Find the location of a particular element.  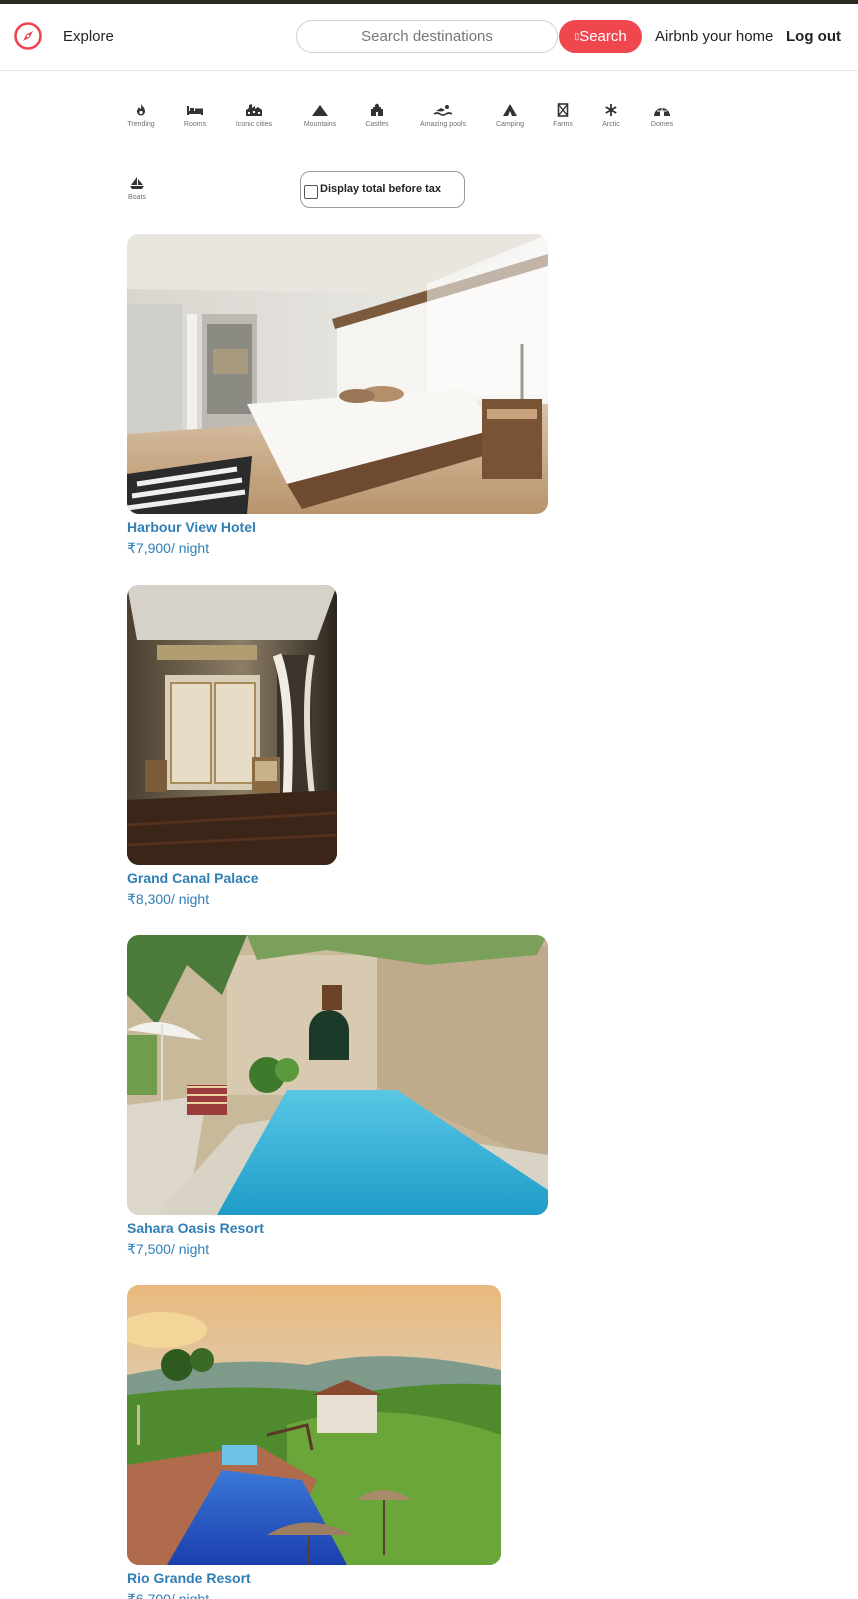

listing-card: Harbour View Hotel ₹7,900/ night is located at coordinates (337, 395).